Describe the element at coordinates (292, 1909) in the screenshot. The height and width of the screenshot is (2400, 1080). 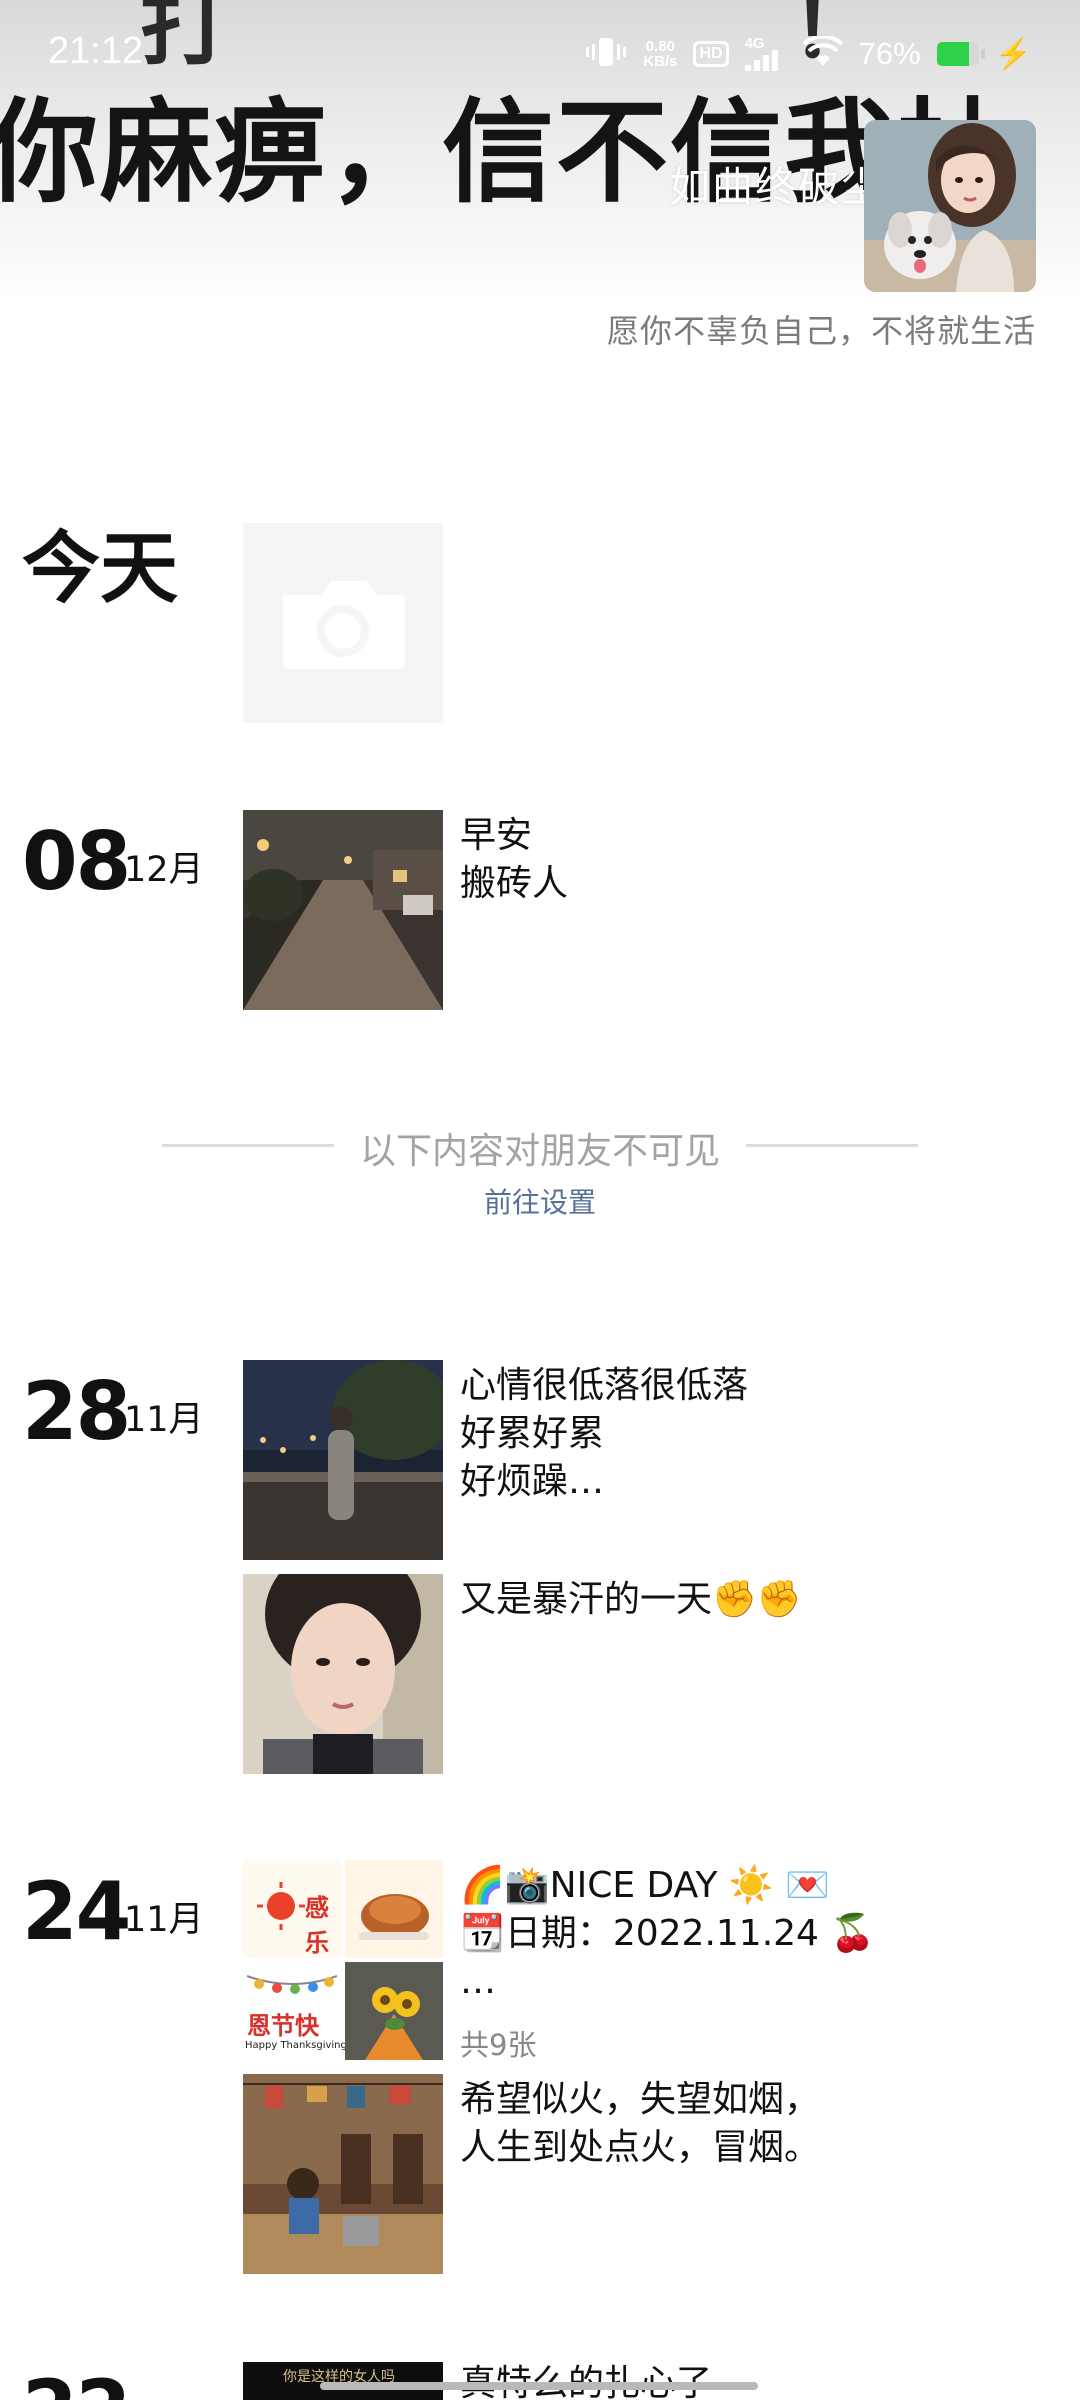
I see `collage-tile: 感乐` at that location.